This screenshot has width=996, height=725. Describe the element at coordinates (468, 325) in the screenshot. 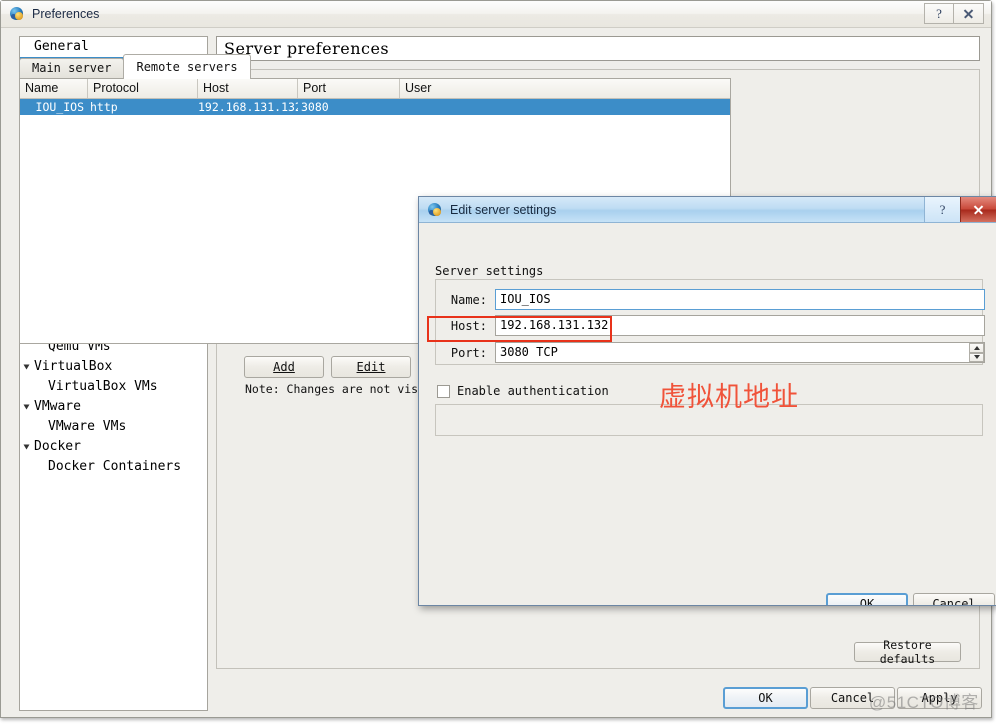

I see `host-label: Host:` at that location.